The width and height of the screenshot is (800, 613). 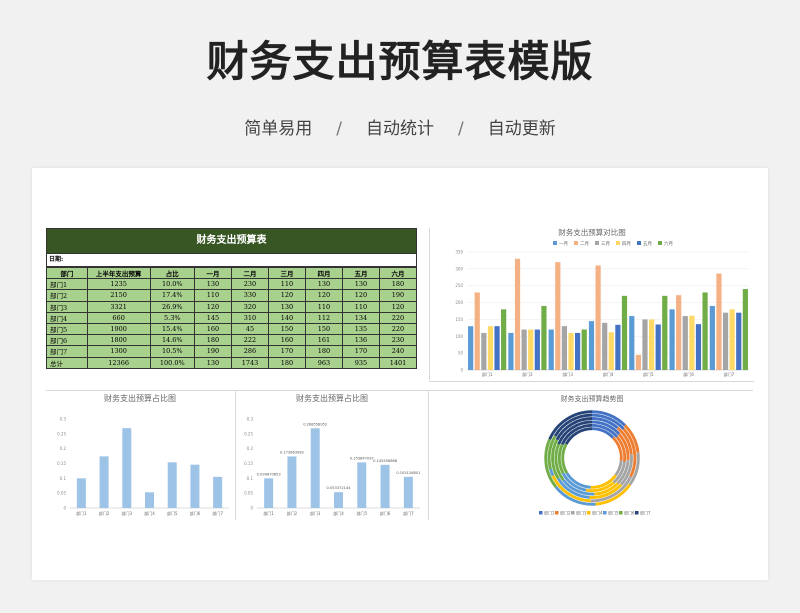 I want to click on legend-label: 六月, so click(x=668, y=243).